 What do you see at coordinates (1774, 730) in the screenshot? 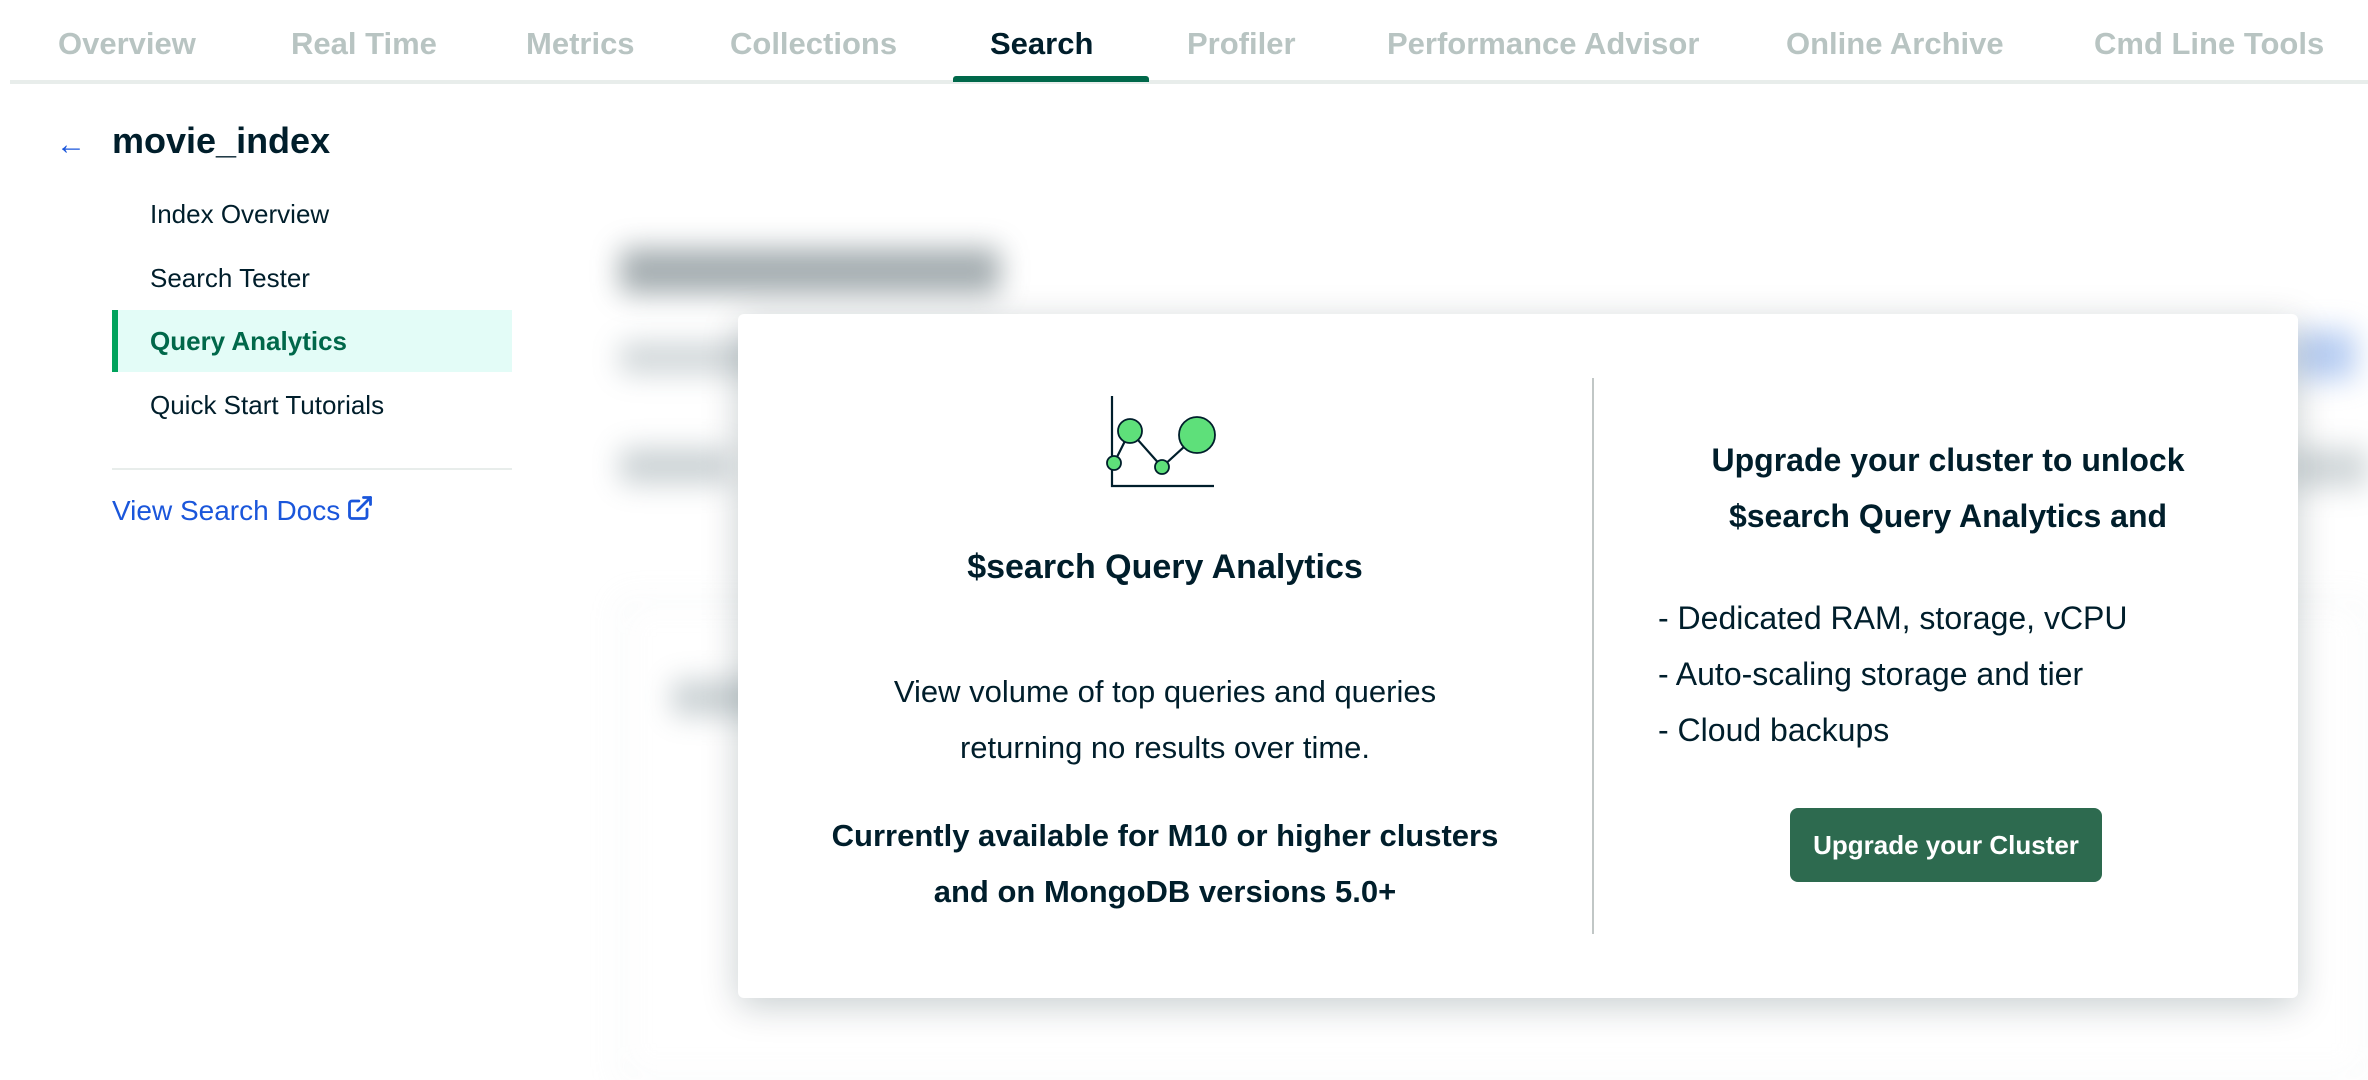
I see `list-item: - Cloud backups` at bounding box center [1774, 730].